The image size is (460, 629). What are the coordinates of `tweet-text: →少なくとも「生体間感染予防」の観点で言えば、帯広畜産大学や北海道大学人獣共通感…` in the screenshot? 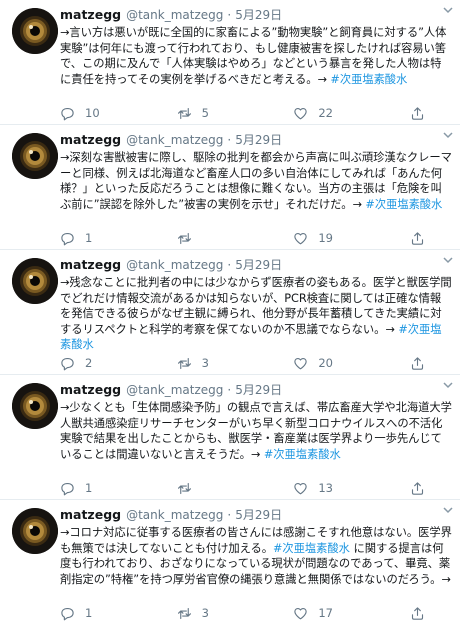 It's located at (256, 431).